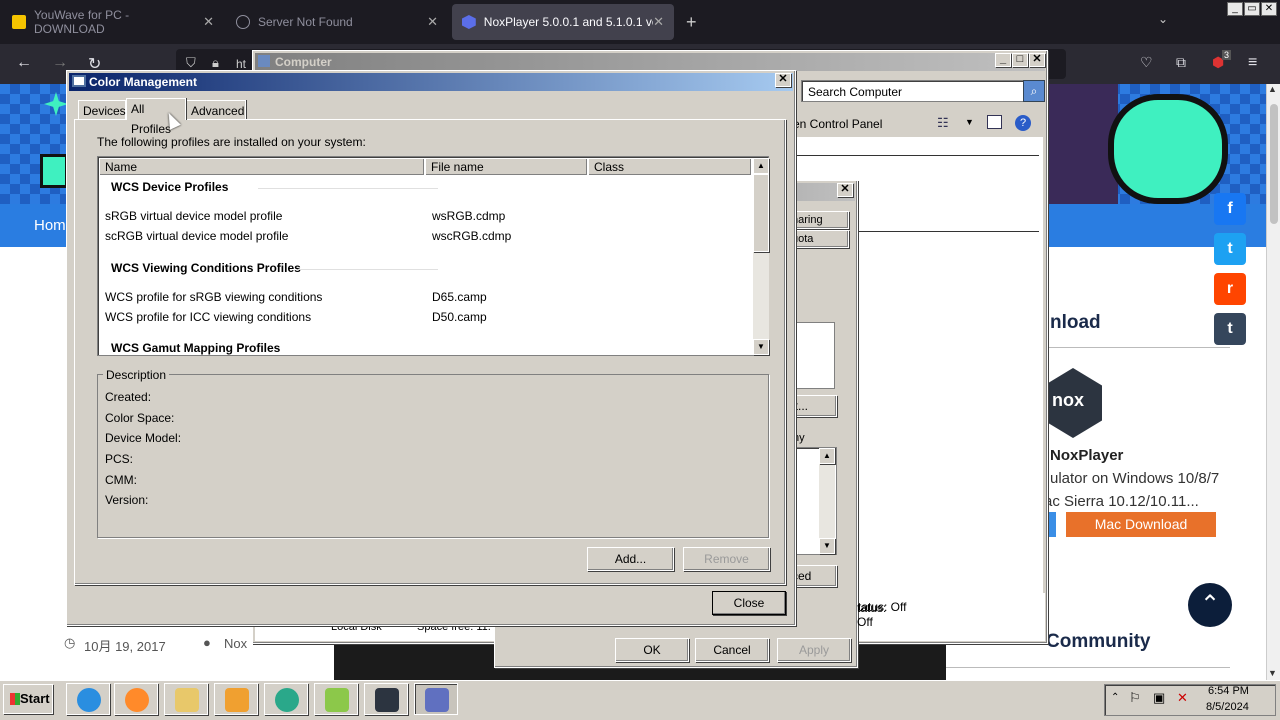 This screenshot has width=1280, height=720. I want to click on tab-noxplayer: NoxPlayer 5.0.0.1 and 5.1.0.1 ve ✕, so click(563, 22).